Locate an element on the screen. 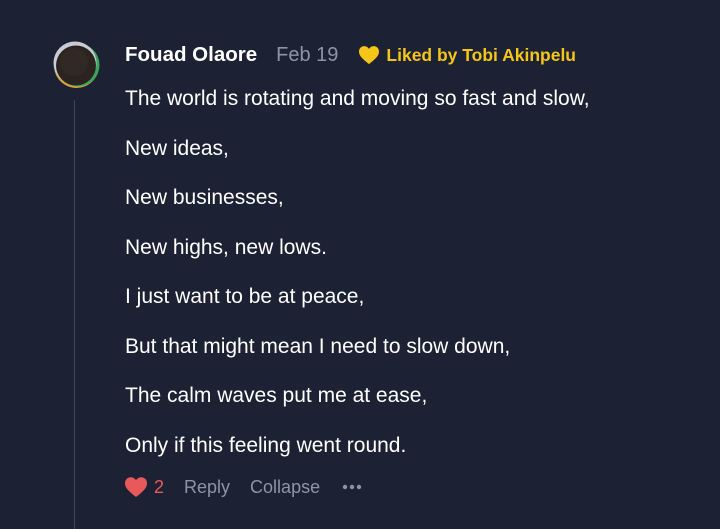 The height and width of the screenshot is (529, 720). comment-line: New highs, new lows. is located at coordinates (226, 247).